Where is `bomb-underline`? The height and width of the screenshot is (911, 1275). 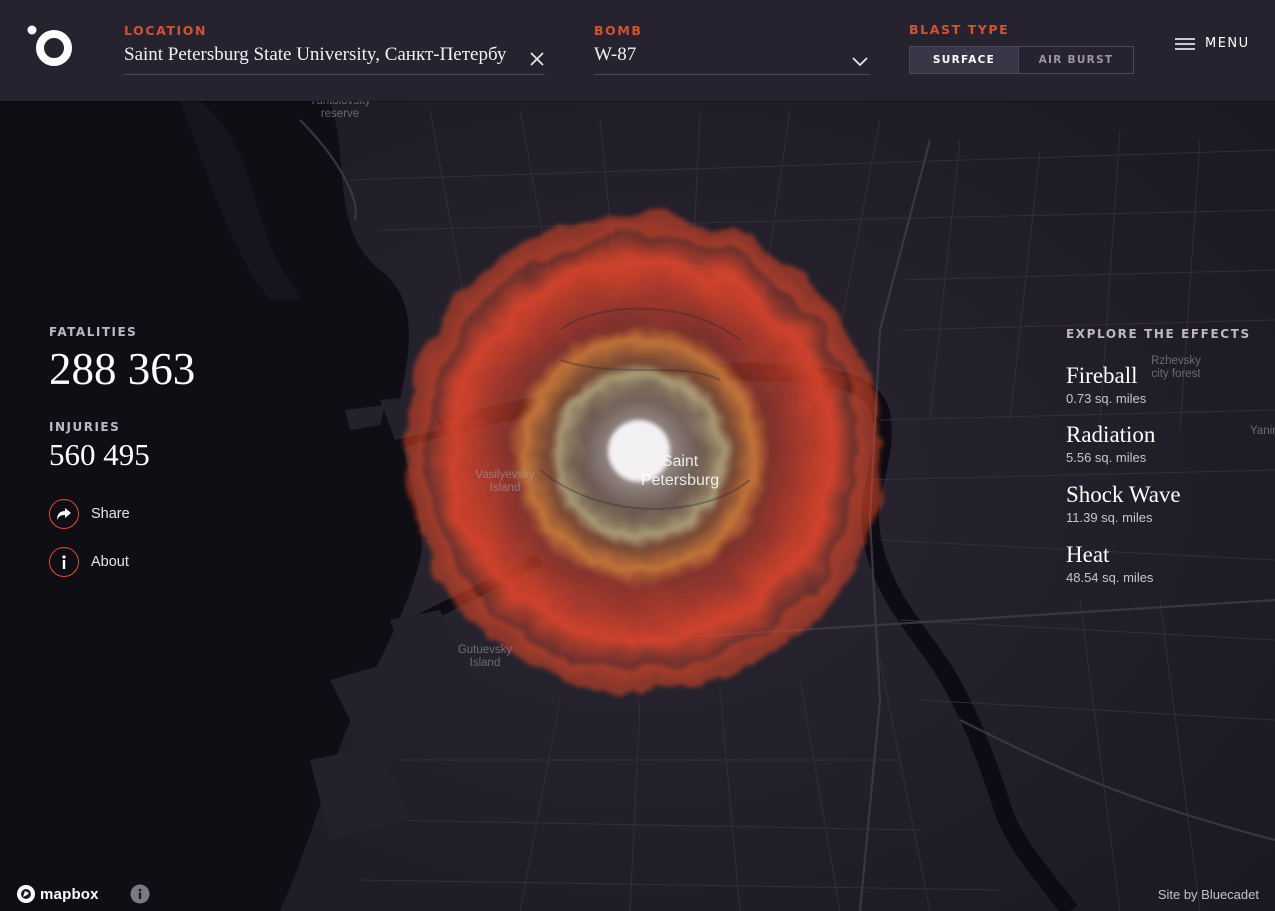
bomb-underline is located at coordinates (732, 74).